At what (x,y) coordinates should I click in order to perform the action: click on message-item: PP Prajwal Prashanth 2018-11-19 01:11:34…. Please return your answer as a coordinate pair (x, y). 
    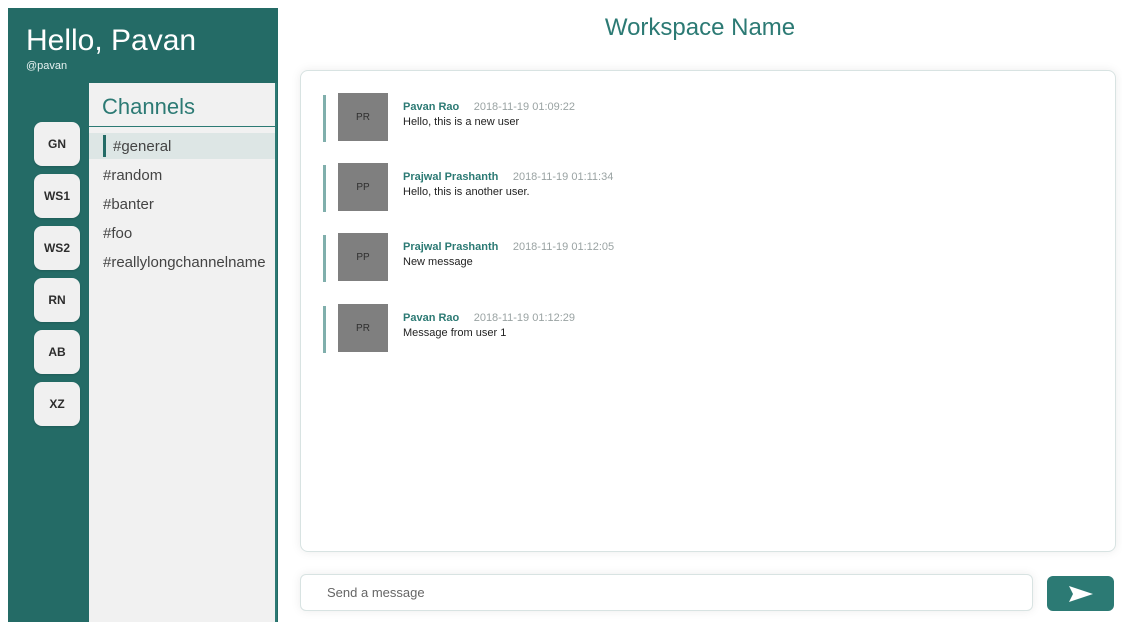
    Looking at the image, I should click on (703, 188).